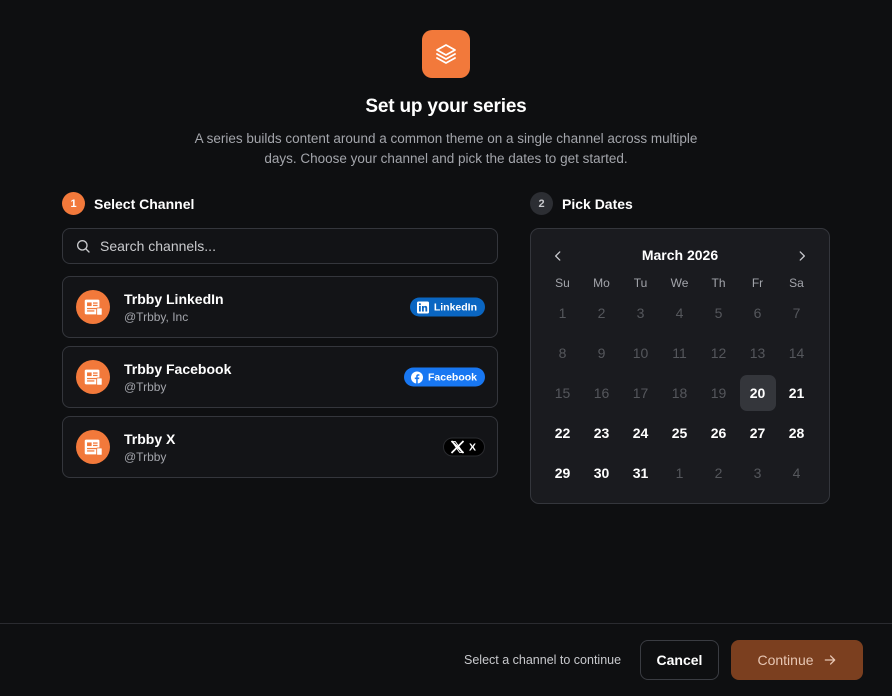 The height and width of the screenshot is (696, 892). What do you see at coordinates (679, 660) in the screenshot?
I see `cancel-button: Cancel` at bounding box center [679, 660].